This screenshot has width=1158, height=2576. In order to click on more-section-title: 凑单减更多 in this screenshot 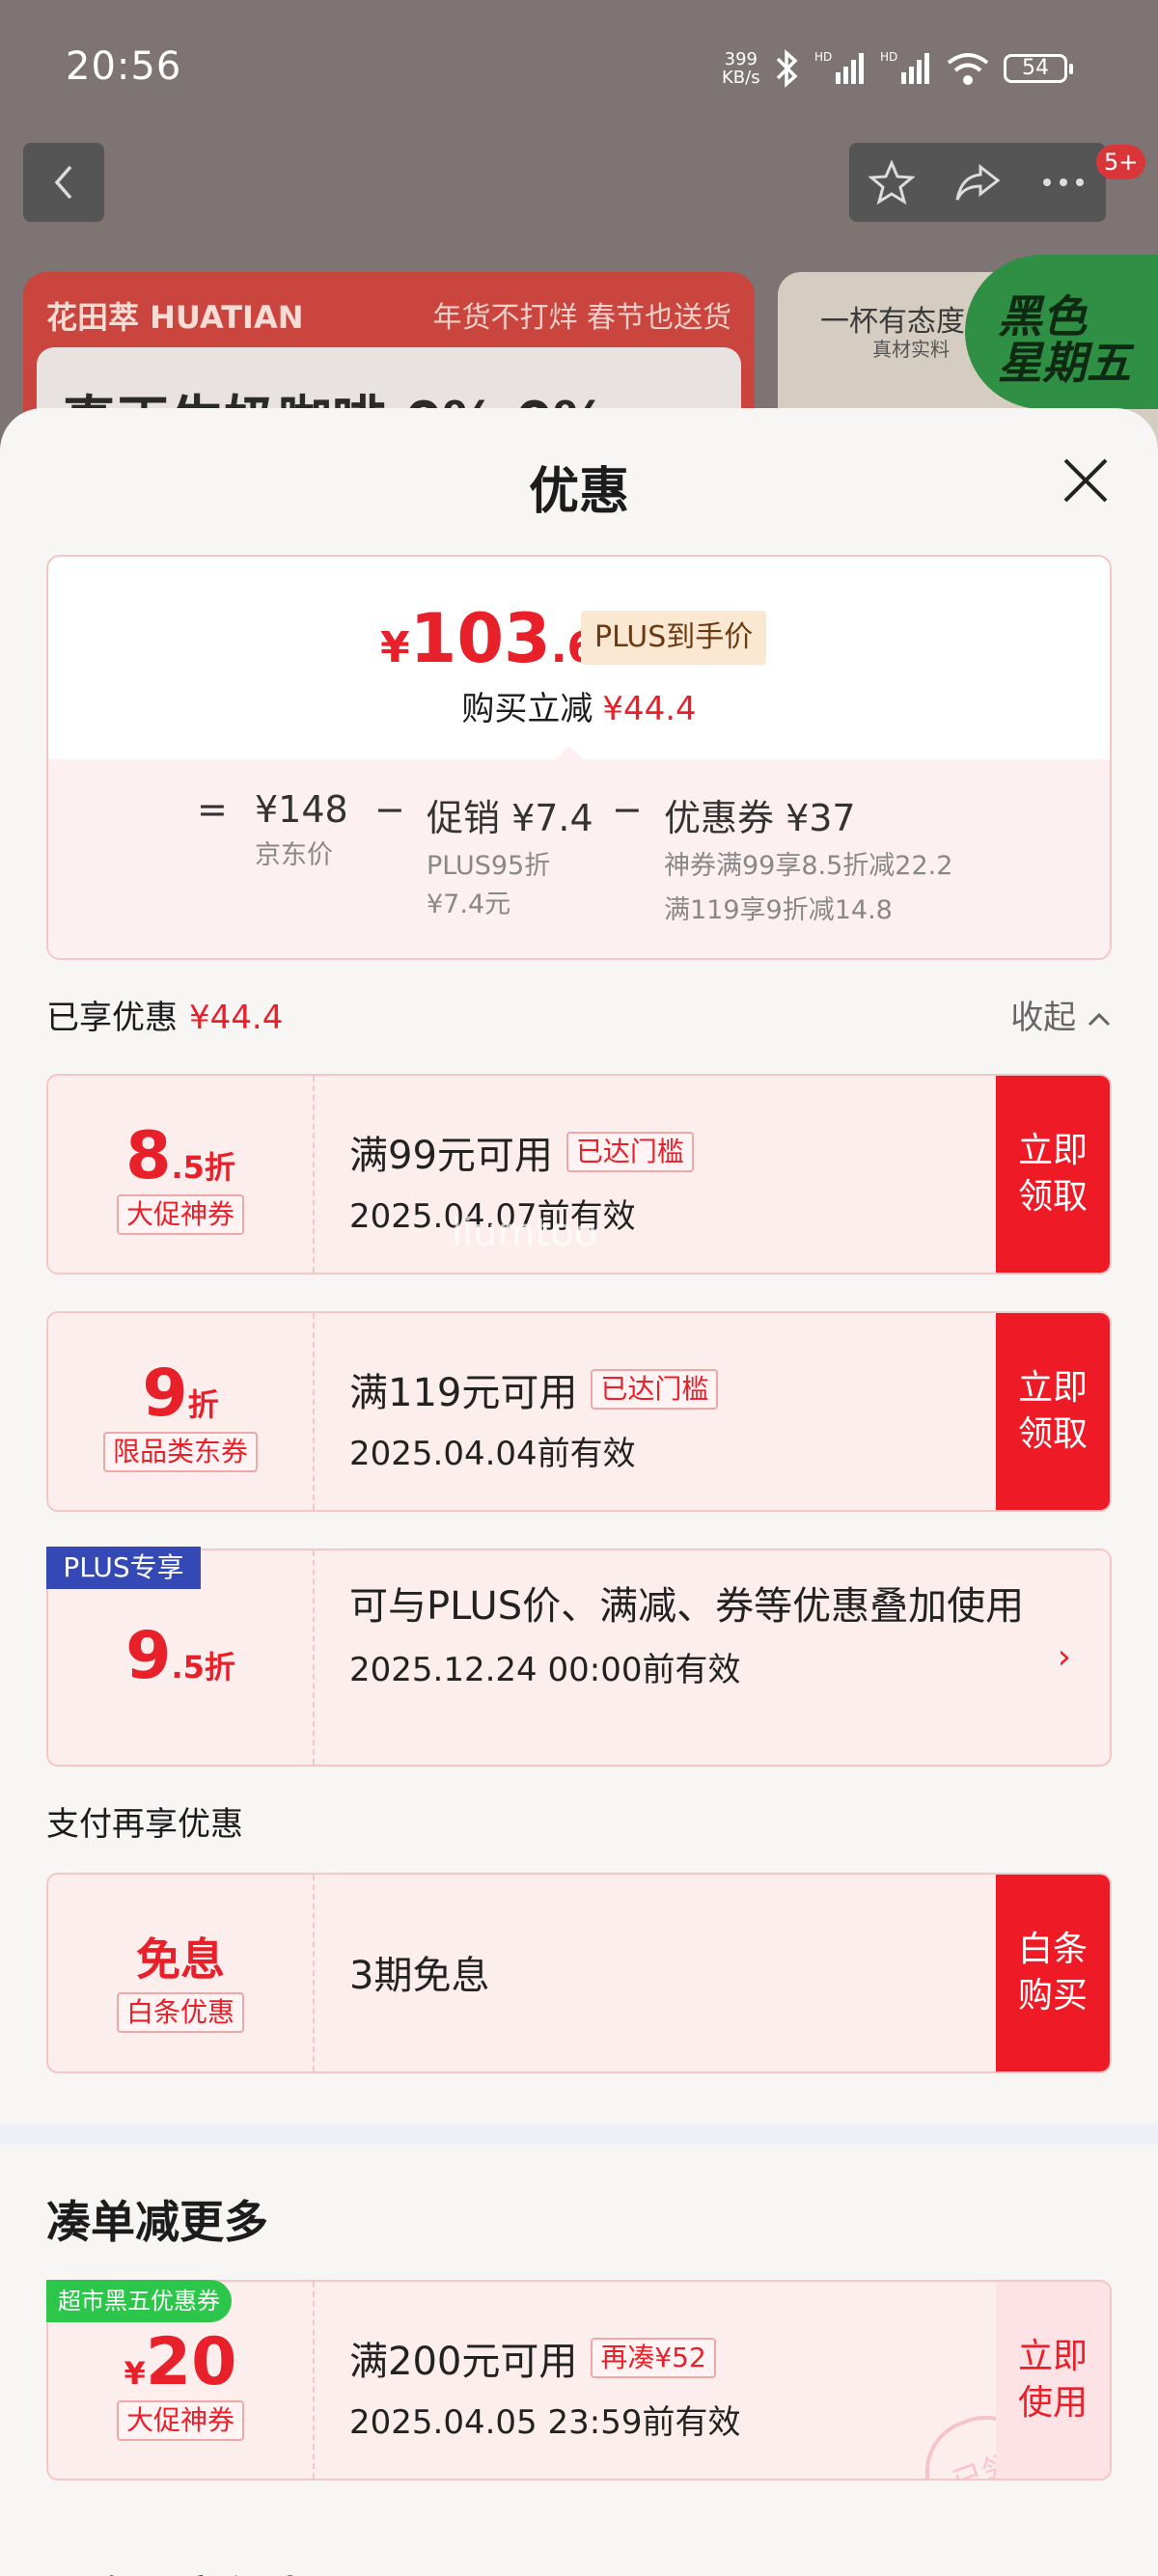, I will do `click(157, 2222)`.